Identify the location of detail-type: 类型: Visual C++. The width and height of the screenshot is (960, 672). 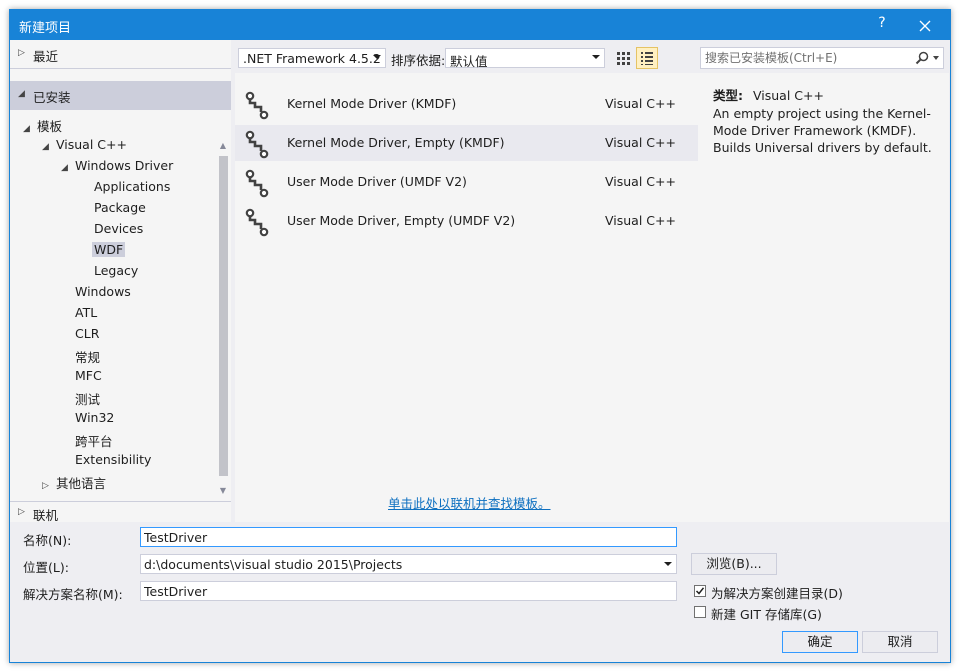
(768, 94).